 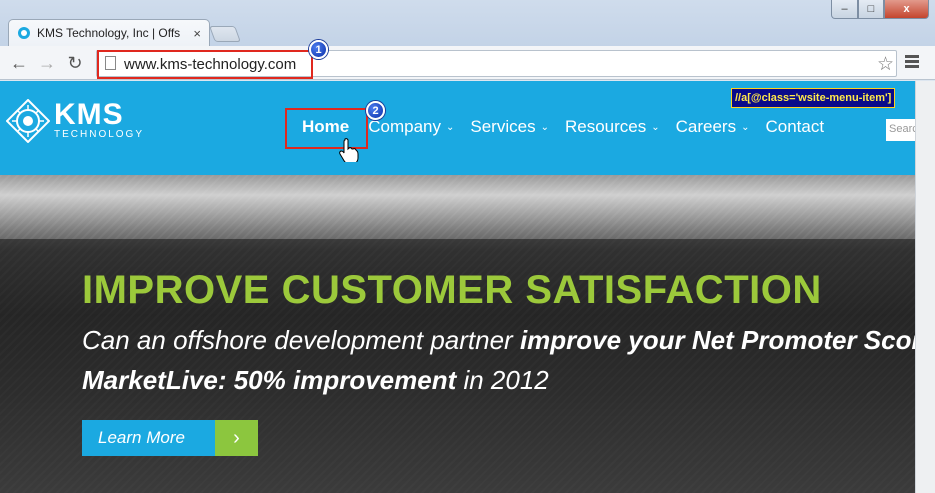 I want to click on step-badge-2: 2, so click(x=375, y=110).